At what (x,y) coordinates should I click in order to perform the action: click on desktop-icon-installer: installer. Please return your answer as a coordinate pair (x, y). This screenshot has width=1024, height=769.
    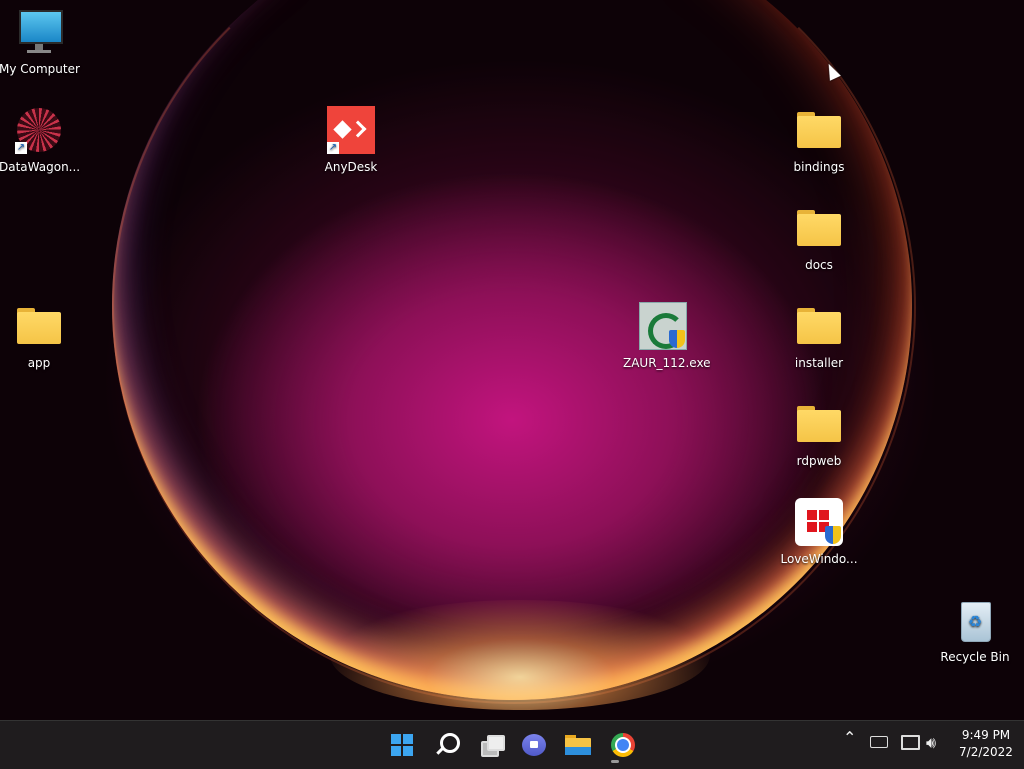
    Looking at the image, I should click on (819, 336).